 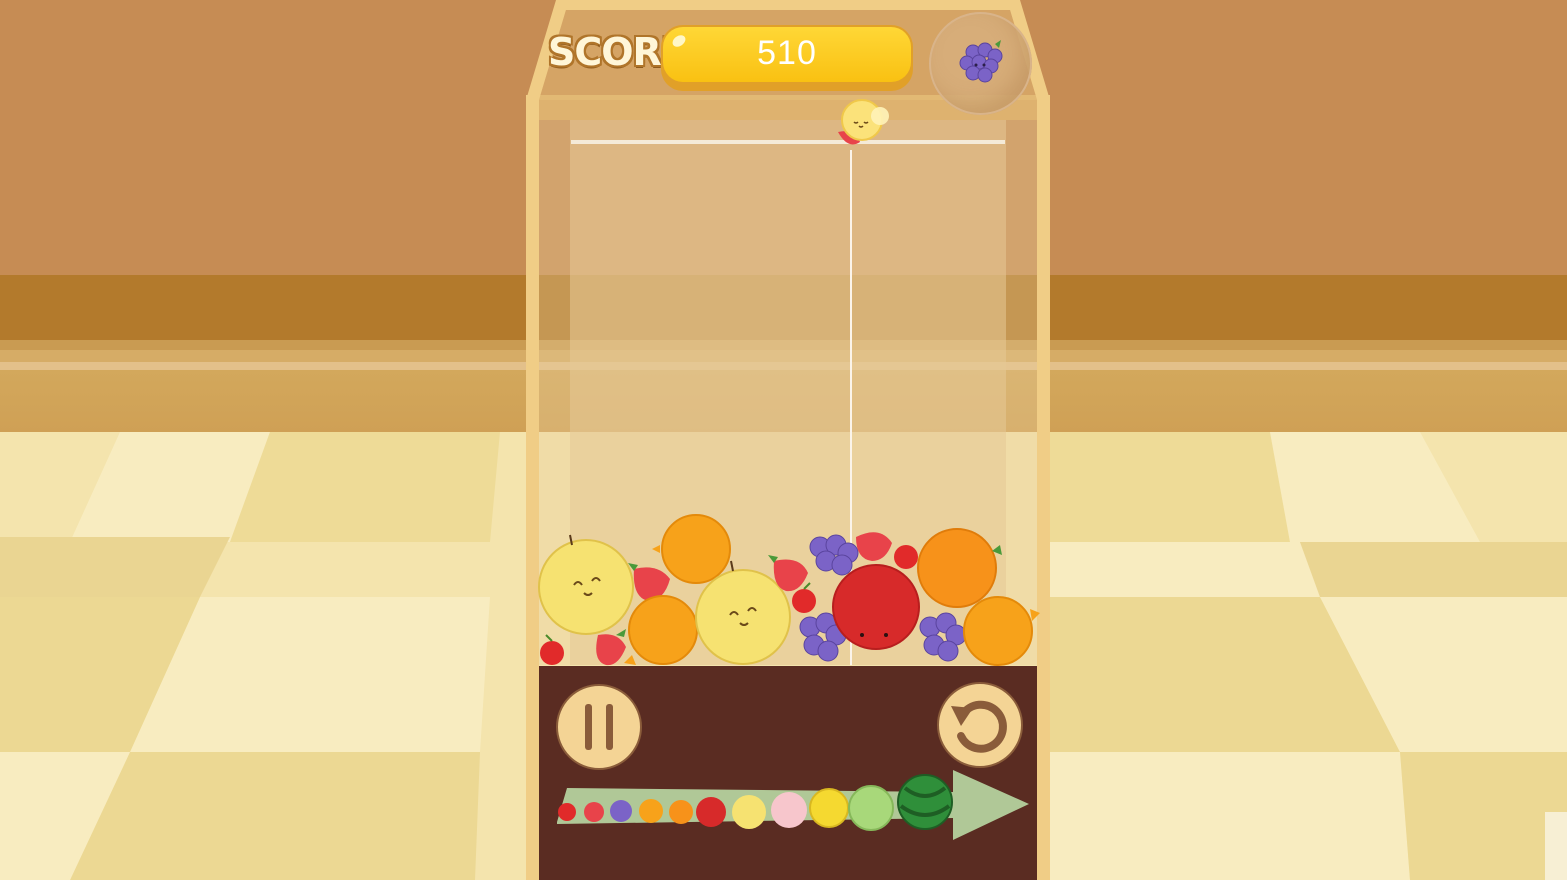 I want to click on fruit-apple, so click(x=876, y=607).